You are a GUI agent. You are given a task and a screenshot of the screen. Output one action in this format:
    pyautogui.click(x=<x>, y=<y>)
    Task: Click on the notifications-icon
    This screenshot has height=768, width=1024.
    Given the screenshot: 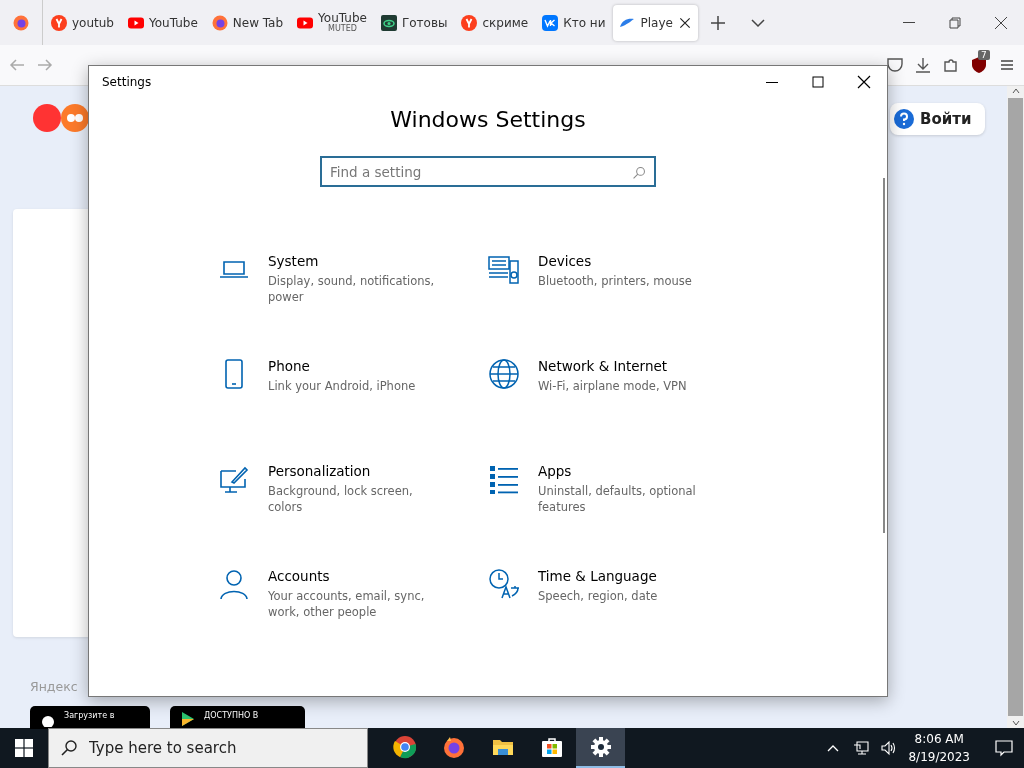 What is the action you would take?
    pyautogui.click(x=1004, y=748)
    